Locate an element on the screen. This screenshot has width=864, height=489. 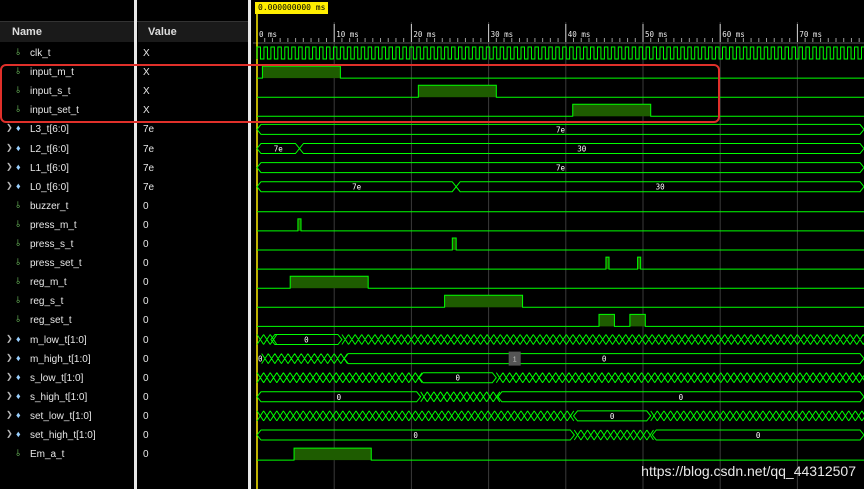
time-marker-label: 1 is located at coordinates (515, 360).